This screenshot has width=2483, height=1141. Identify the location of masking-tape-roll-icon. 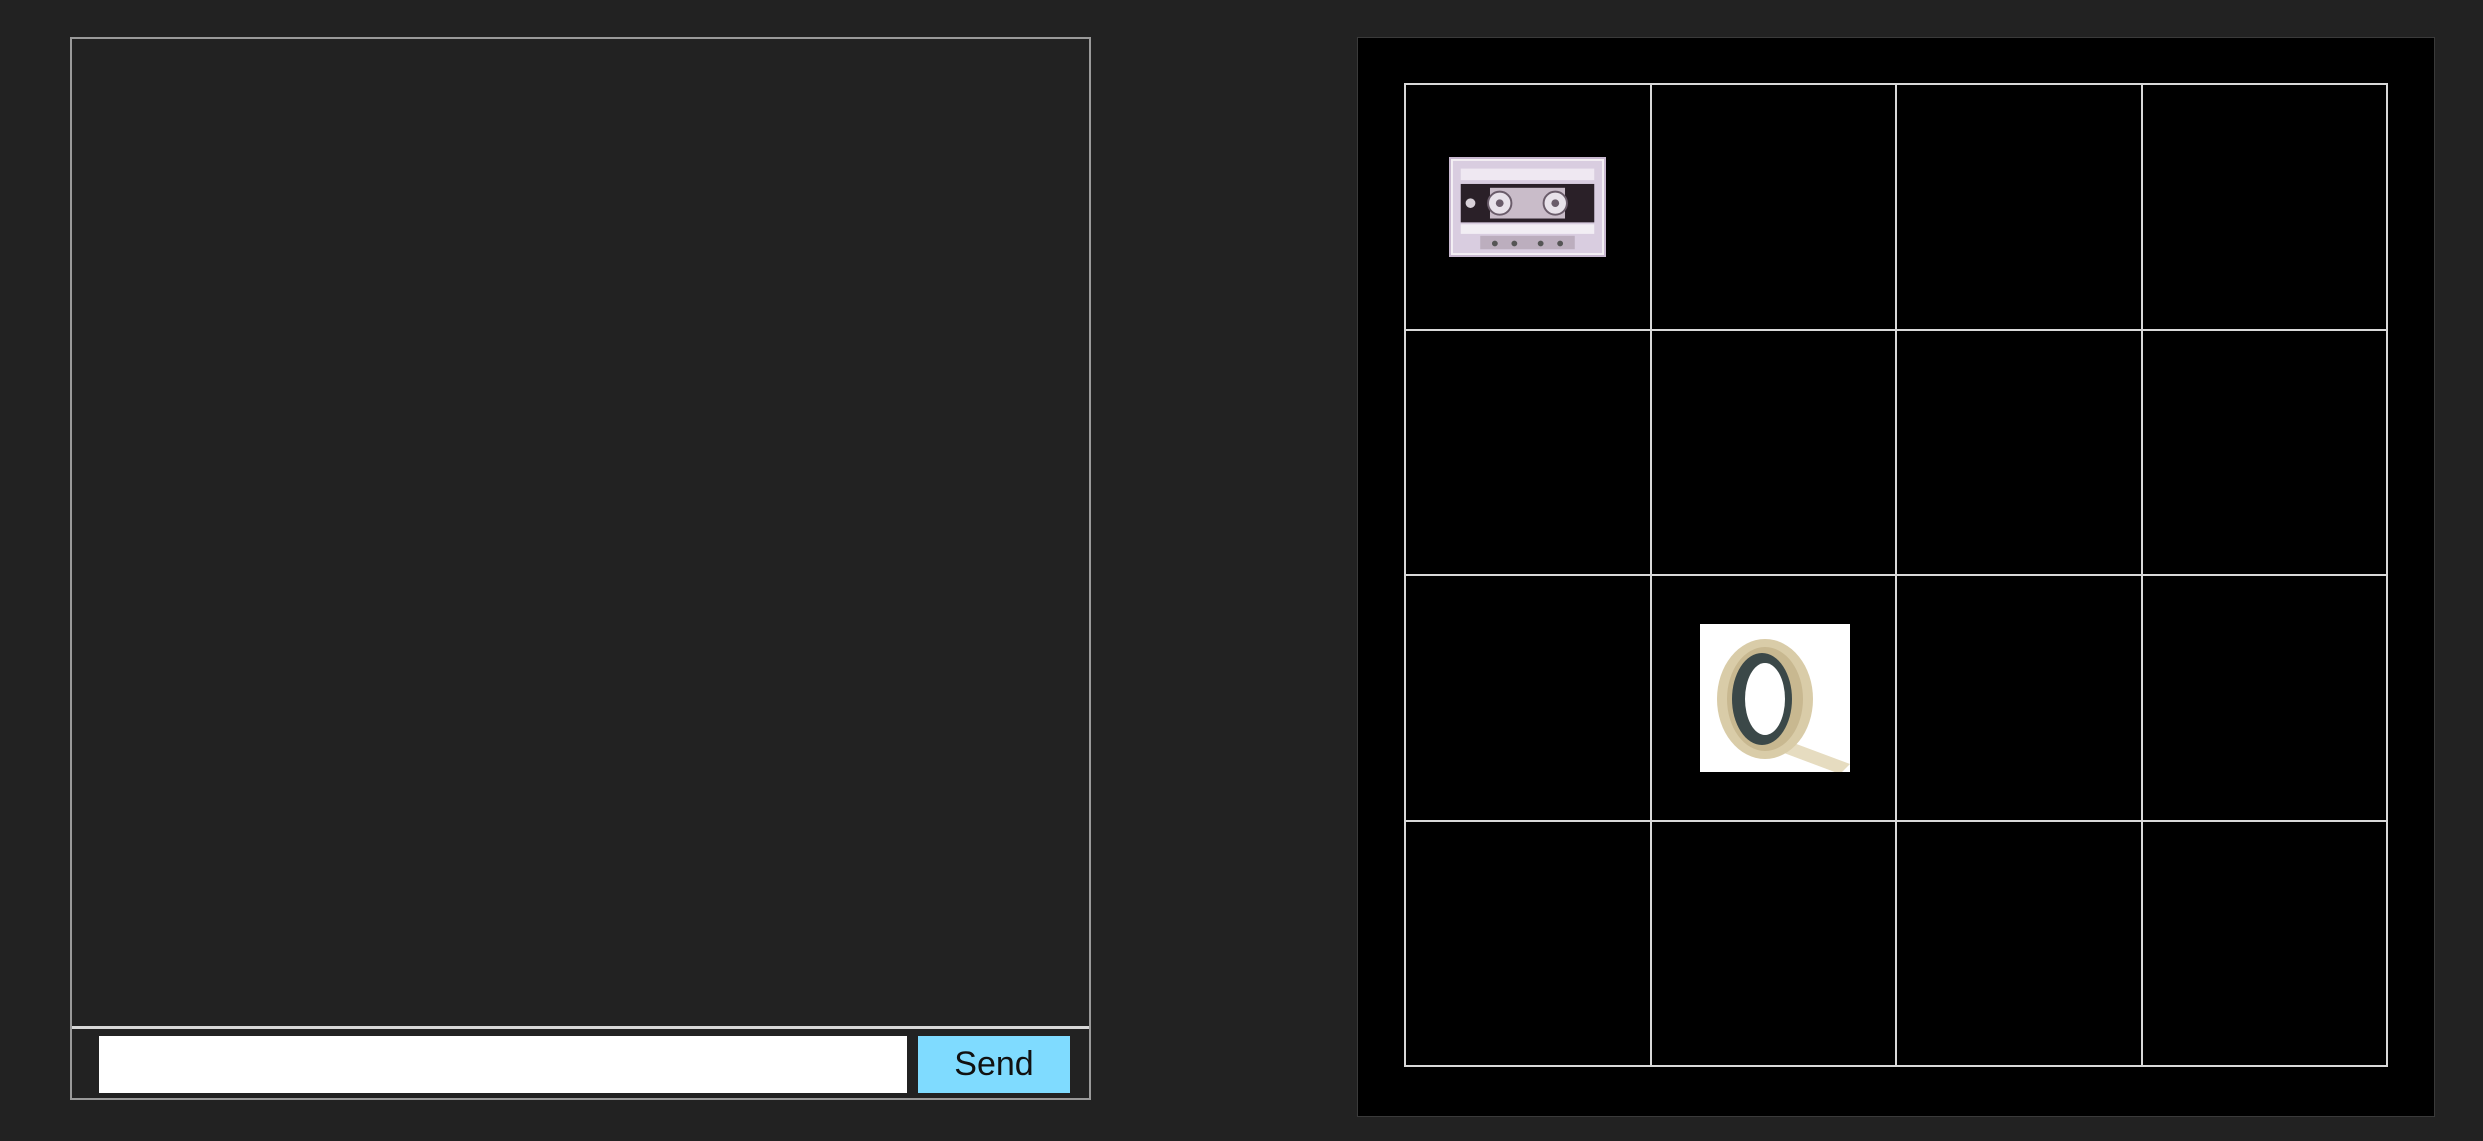
(1774, 698).